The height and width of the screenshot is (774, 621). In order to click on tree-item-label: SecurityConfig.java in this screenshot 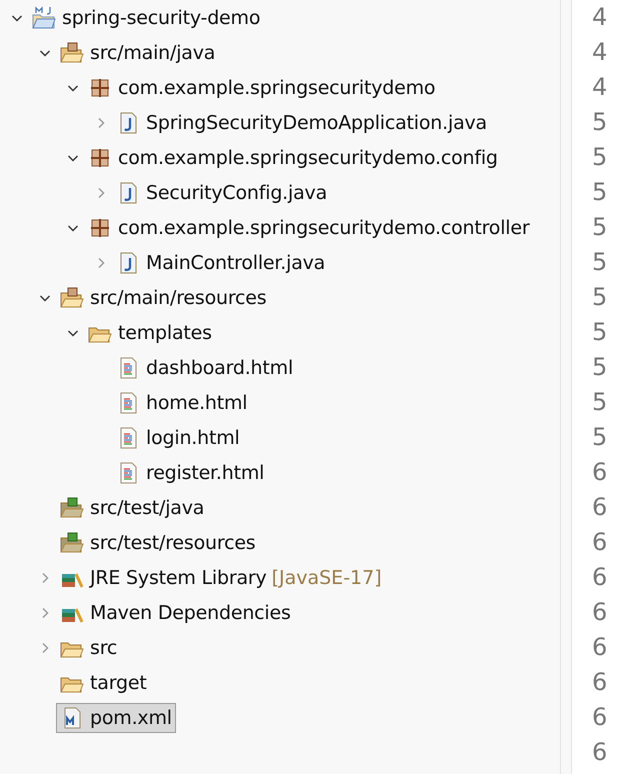, I will do `click(237, 193)`.